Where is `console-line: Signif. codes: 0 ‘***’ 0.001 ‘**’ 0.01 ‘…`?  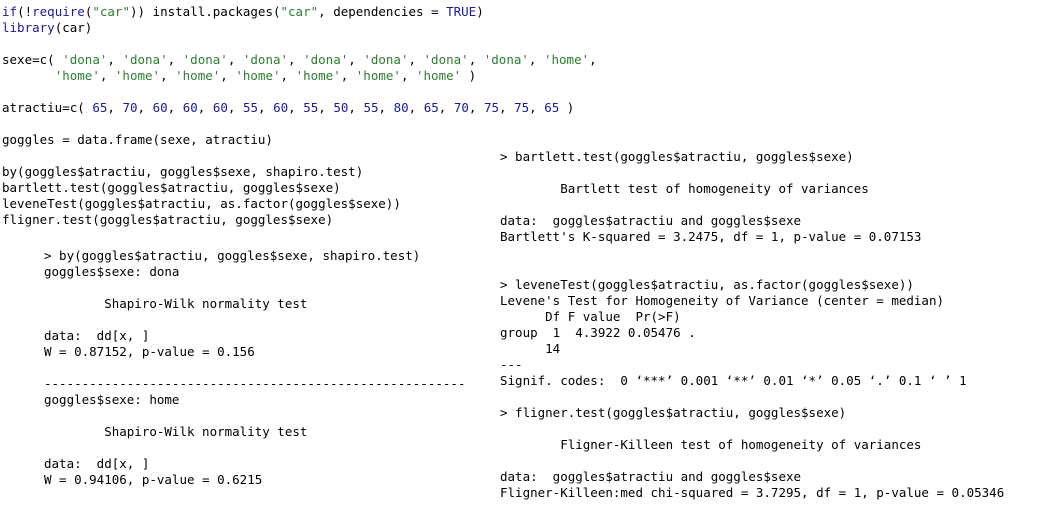 console-line: Signif. codes: 0 ‘***’ 0.001 ‘**’ 0.01 ‘… is located at coordinates (733, 380).